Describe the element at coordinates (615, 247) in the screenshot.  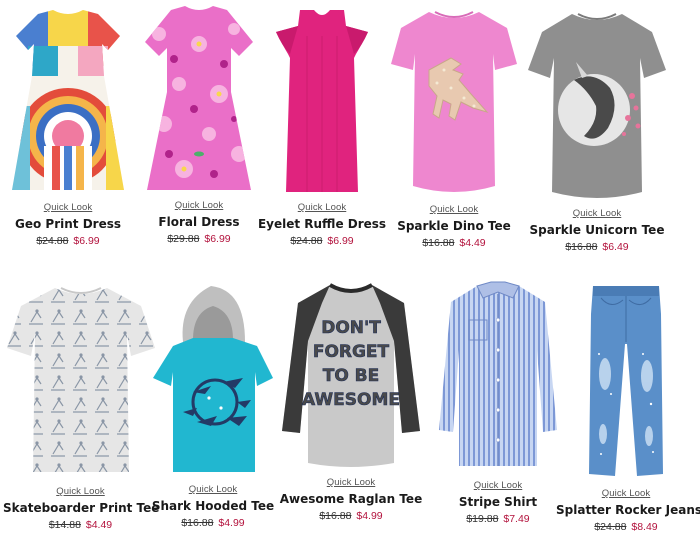
I see `sale-price: $6.49` at that location.